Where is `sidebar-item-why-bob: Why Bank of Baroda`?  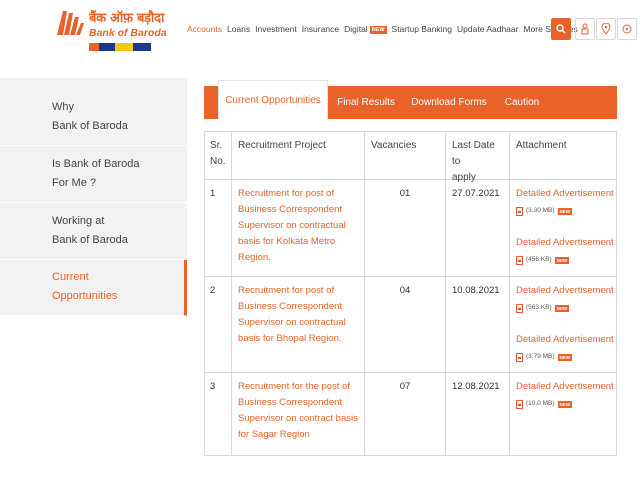
sidebar-item-why-bob: Why Bank of Baroda is located at coordinates (93, 112).